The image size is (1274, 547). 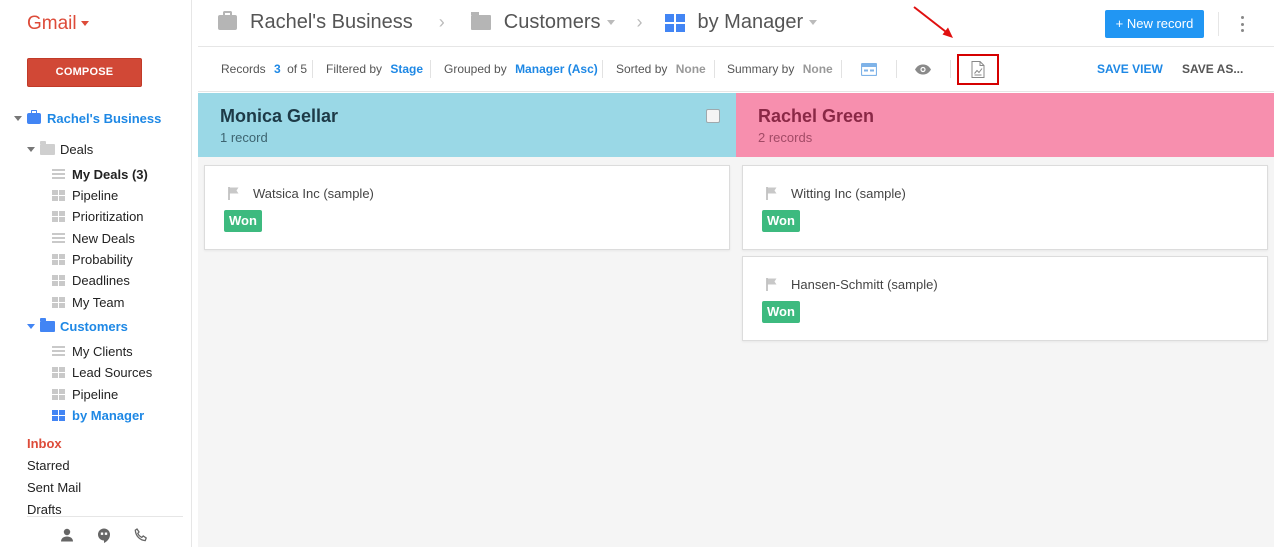 I want to click on sidebar-item-deadlines: Deadlines, so click(x=91, y=280).